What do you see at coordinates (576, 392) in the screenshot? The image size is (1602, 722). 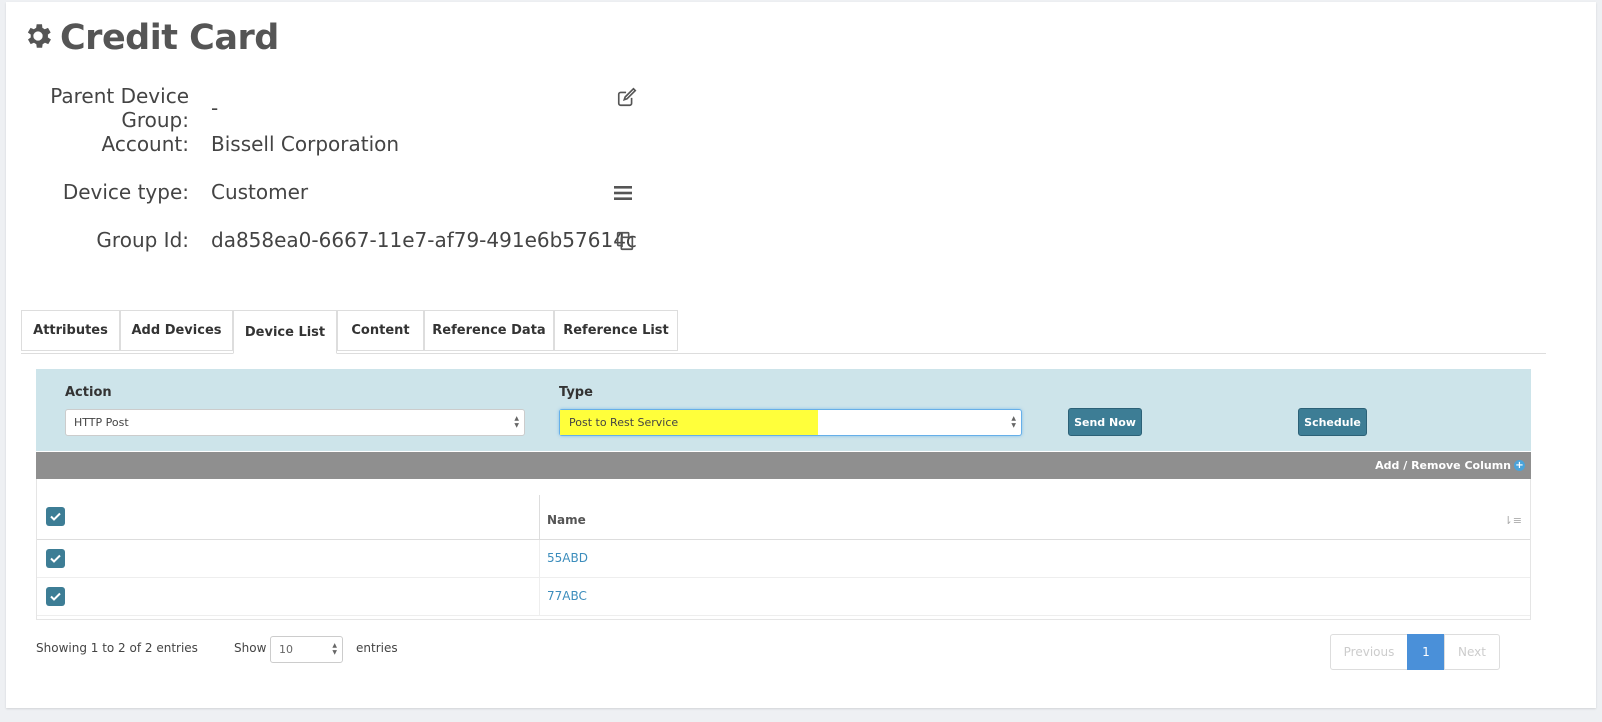 I see `type-label: Type` at bounding box center [576, 392].